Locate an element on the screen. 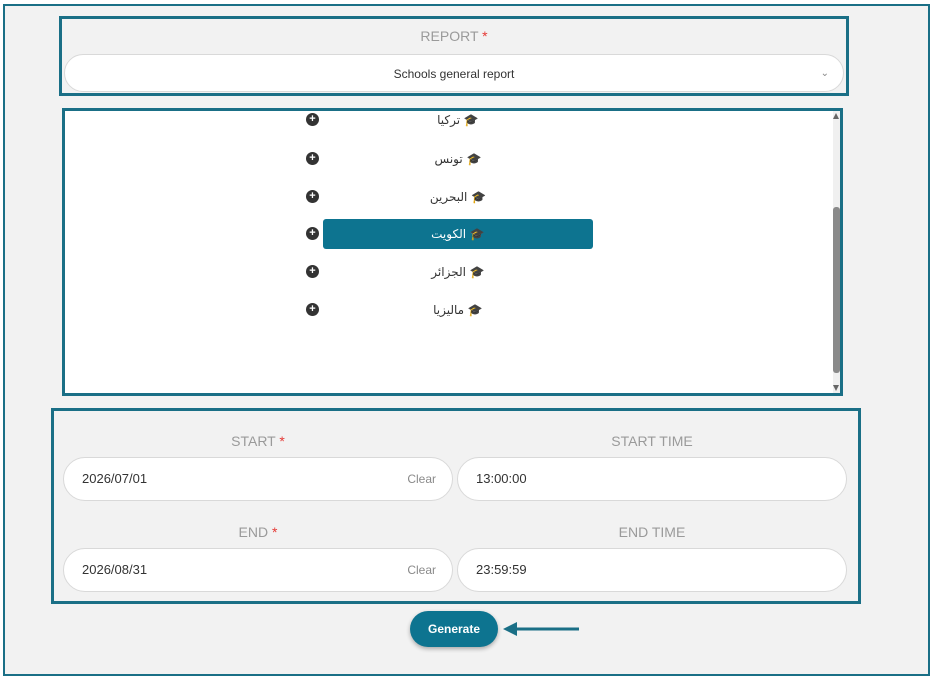  start-time-label: START TIME is located at coordinates (652, 441).